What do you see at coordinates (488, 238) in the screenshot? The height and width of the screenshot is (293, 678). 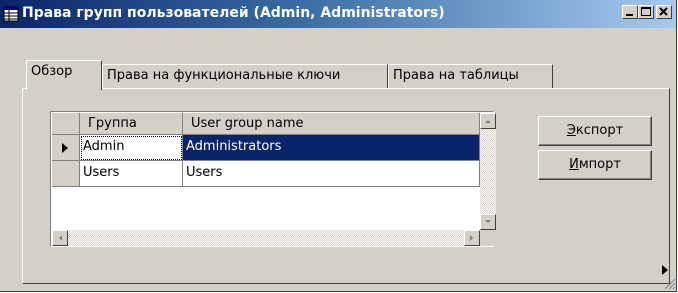 I see `scrollbar-corner` at bounding box center [488, 238].